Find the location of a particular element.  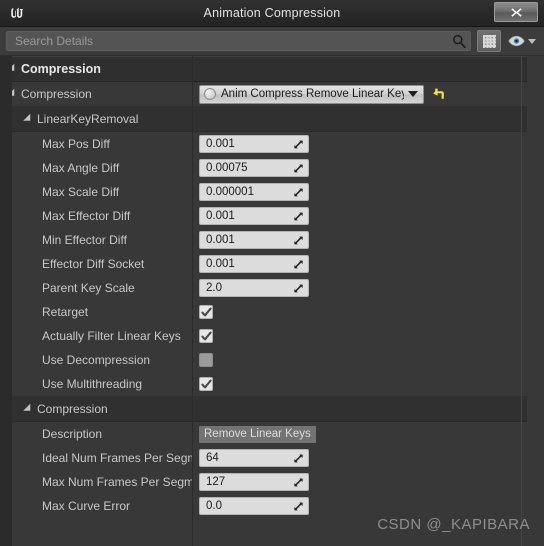

number-value: 0.000001 is located at coordinates (230, 192).